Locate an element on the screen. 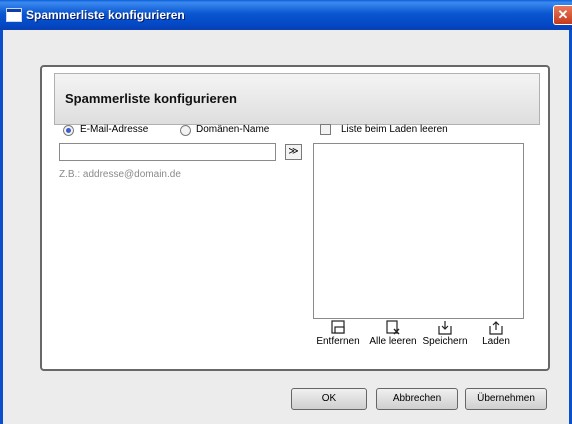 This screenshot has height=424, width=572. panel-title: Spammerliste konfigurieren is located at coordinates (151, 98).